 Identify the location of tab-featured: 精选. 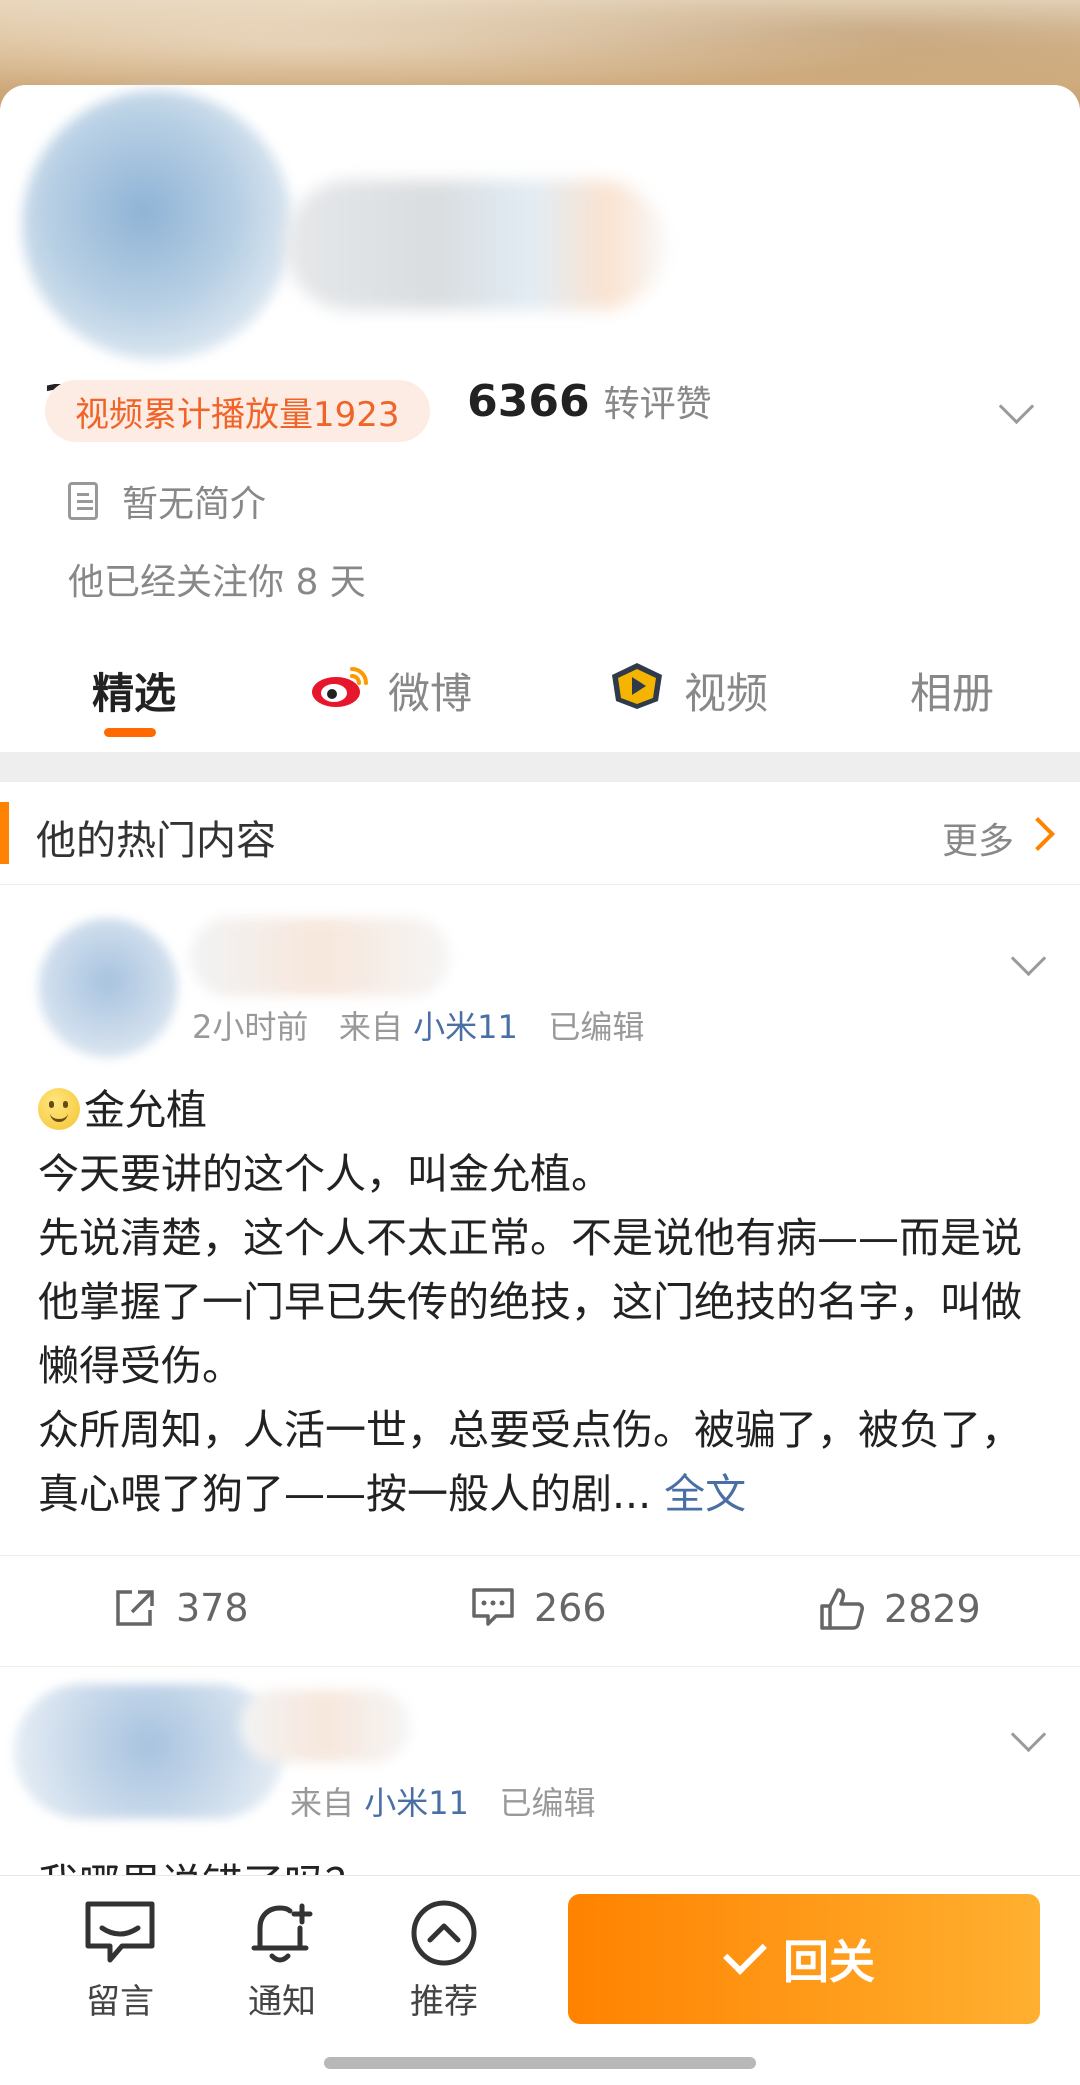
(134, 690).